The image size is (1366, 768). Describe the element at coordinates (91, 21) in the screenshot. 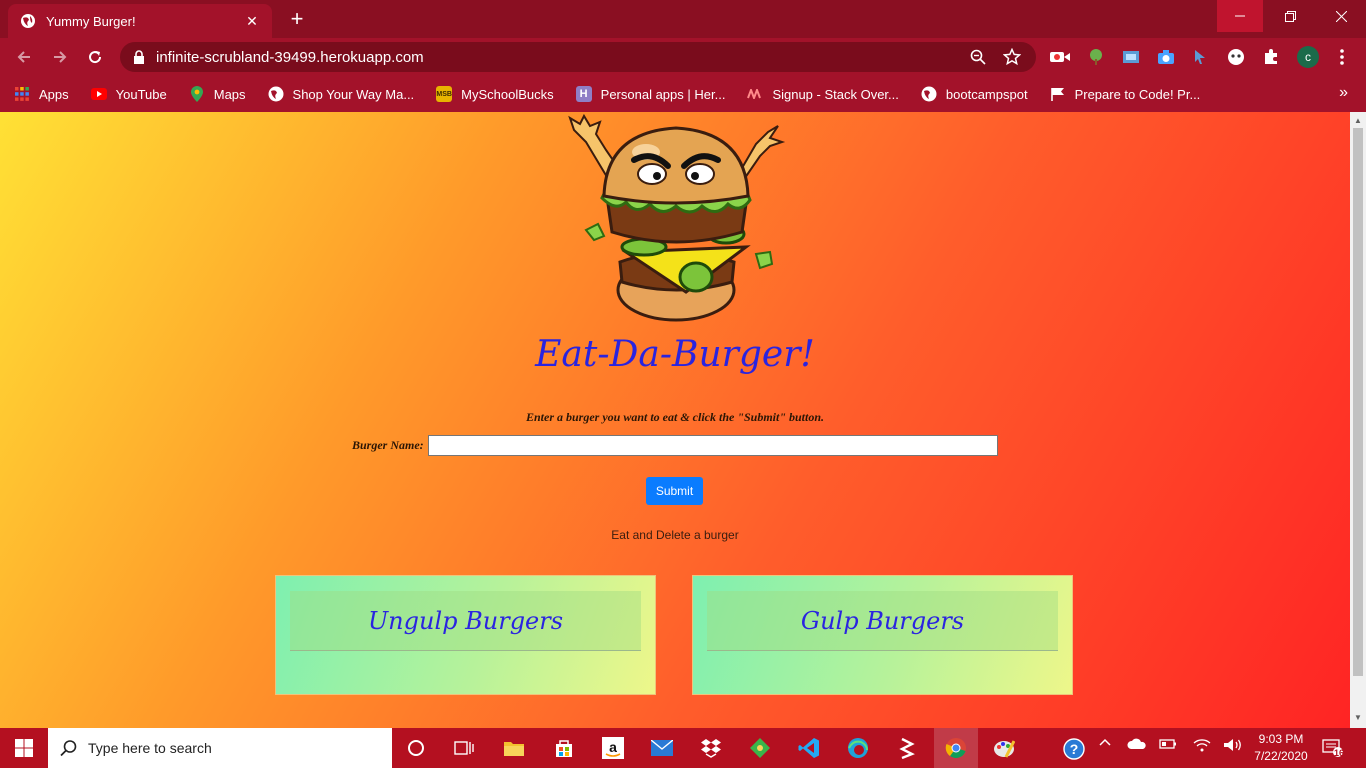

I see `tab-title: Yummy Burger!` at that location.